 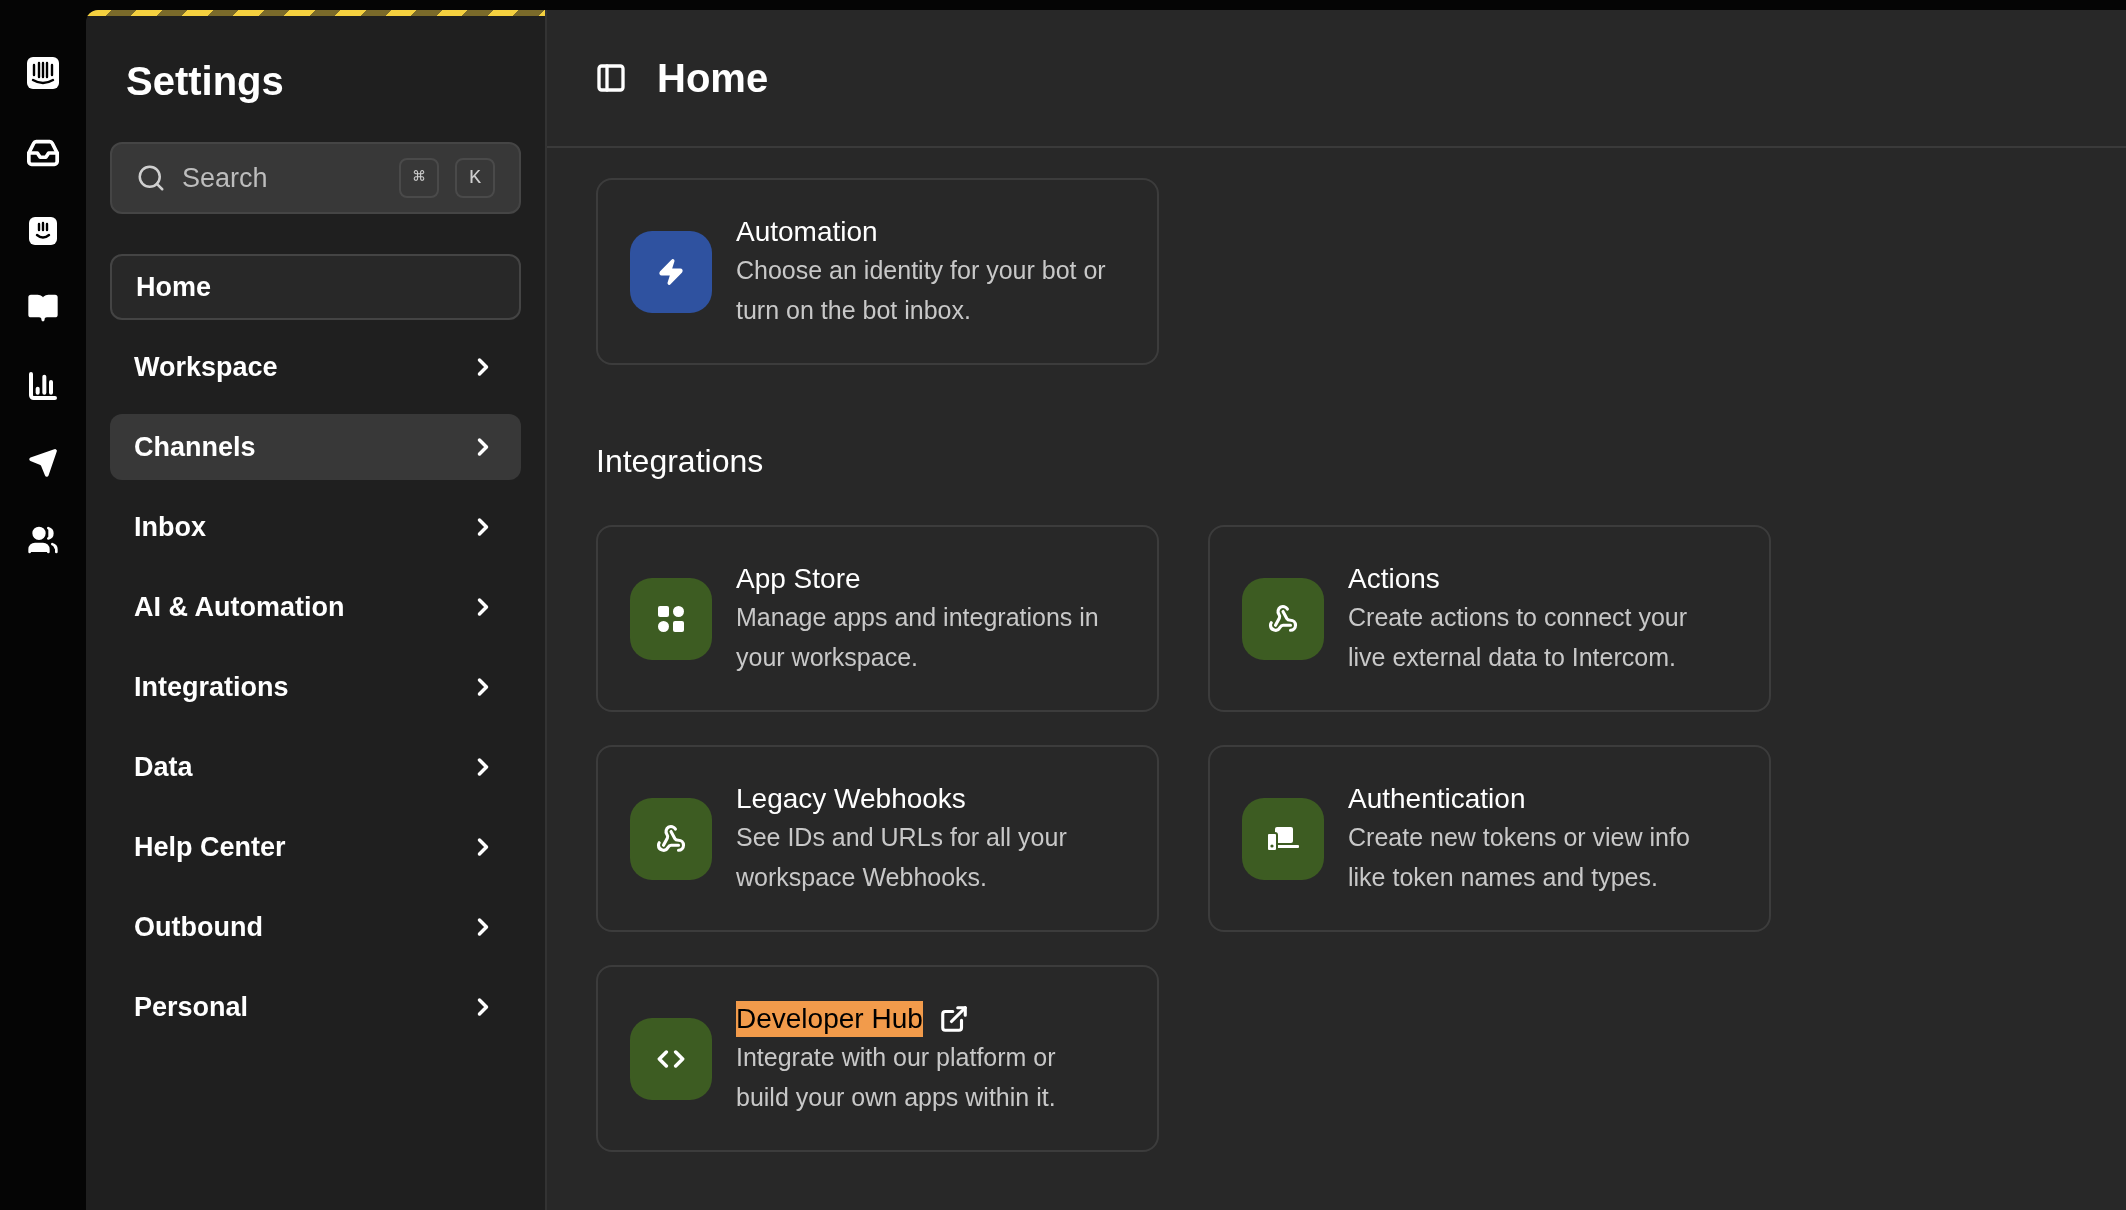 What do you see at coordinates (210, 847) in the screenshot?
I see `sidebar-item-label: Help Center` at bounding box center [210, 847].